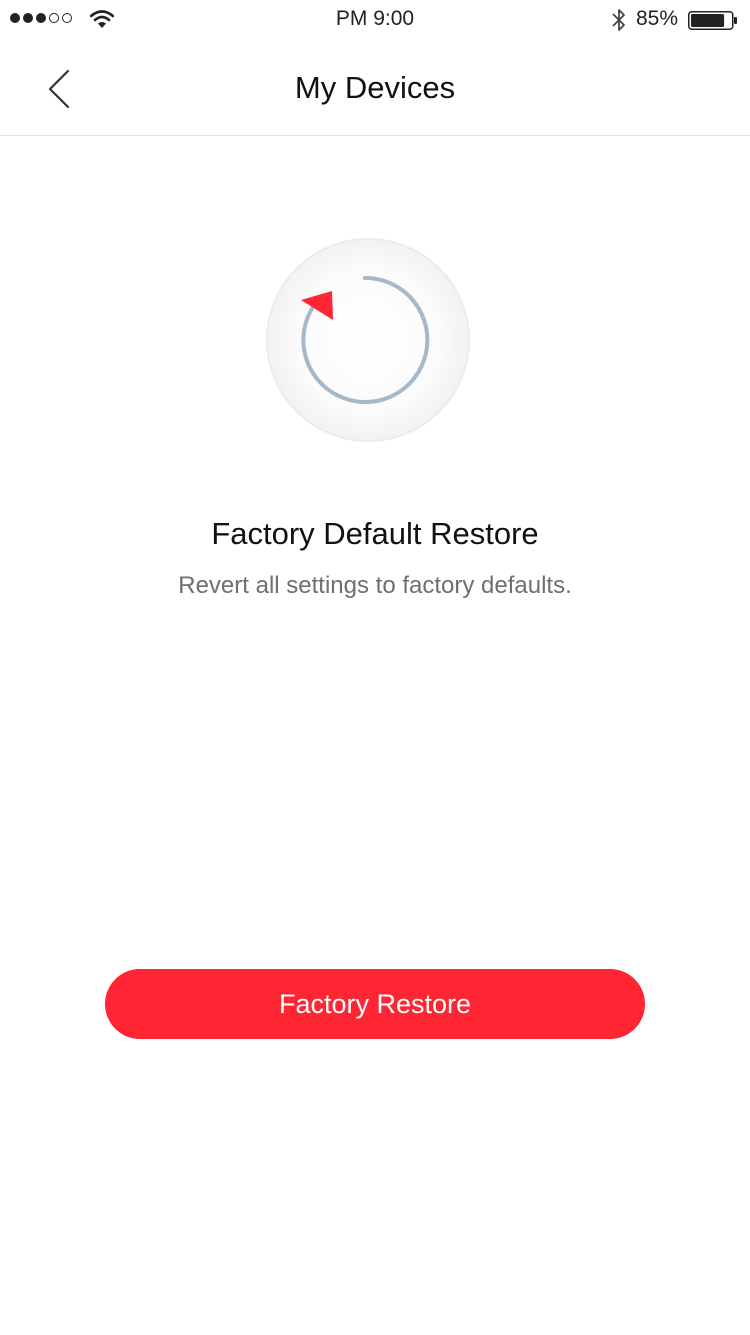 The height and width of the screenshot is (1335, 750). I want to click on back-button, so click(59, 89).